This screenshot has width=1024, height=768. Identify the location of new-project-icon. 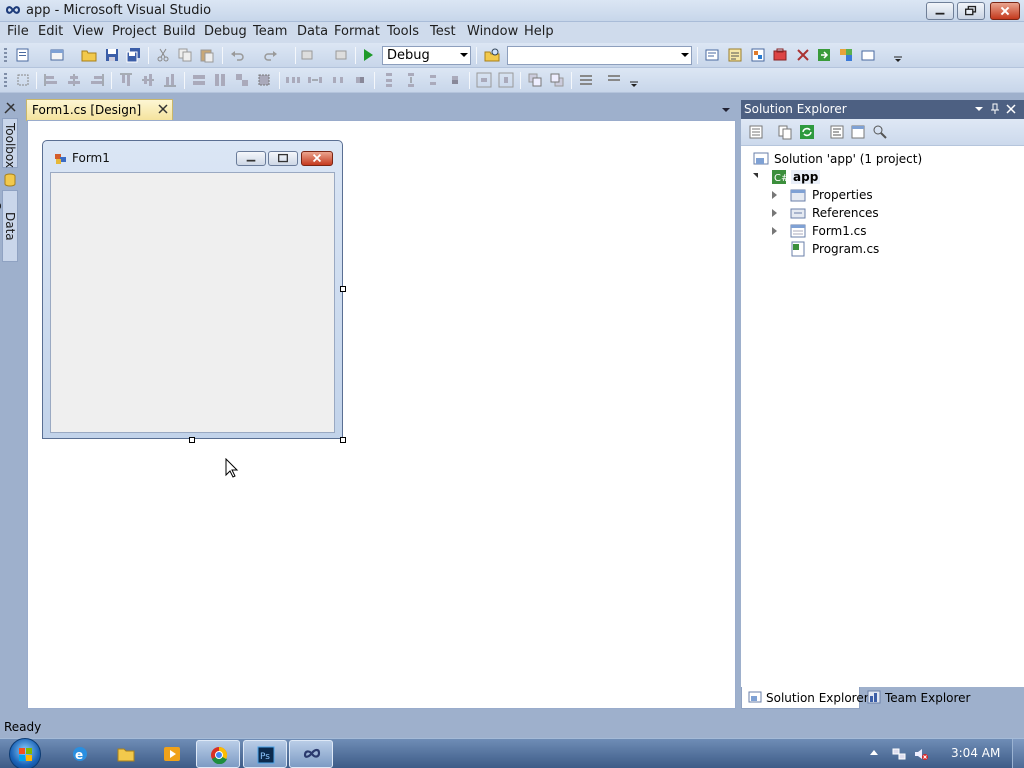
(23, 55).